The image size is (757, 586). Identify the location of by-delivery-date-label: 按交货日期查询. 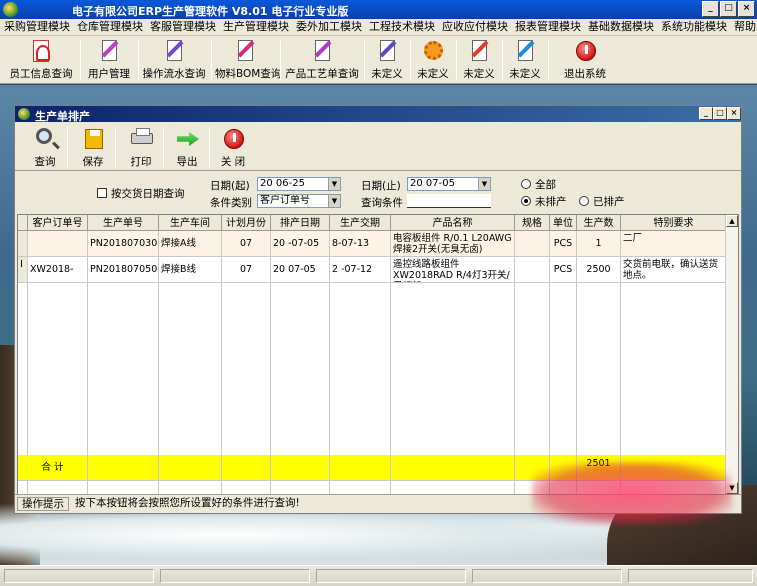
(148, 194).